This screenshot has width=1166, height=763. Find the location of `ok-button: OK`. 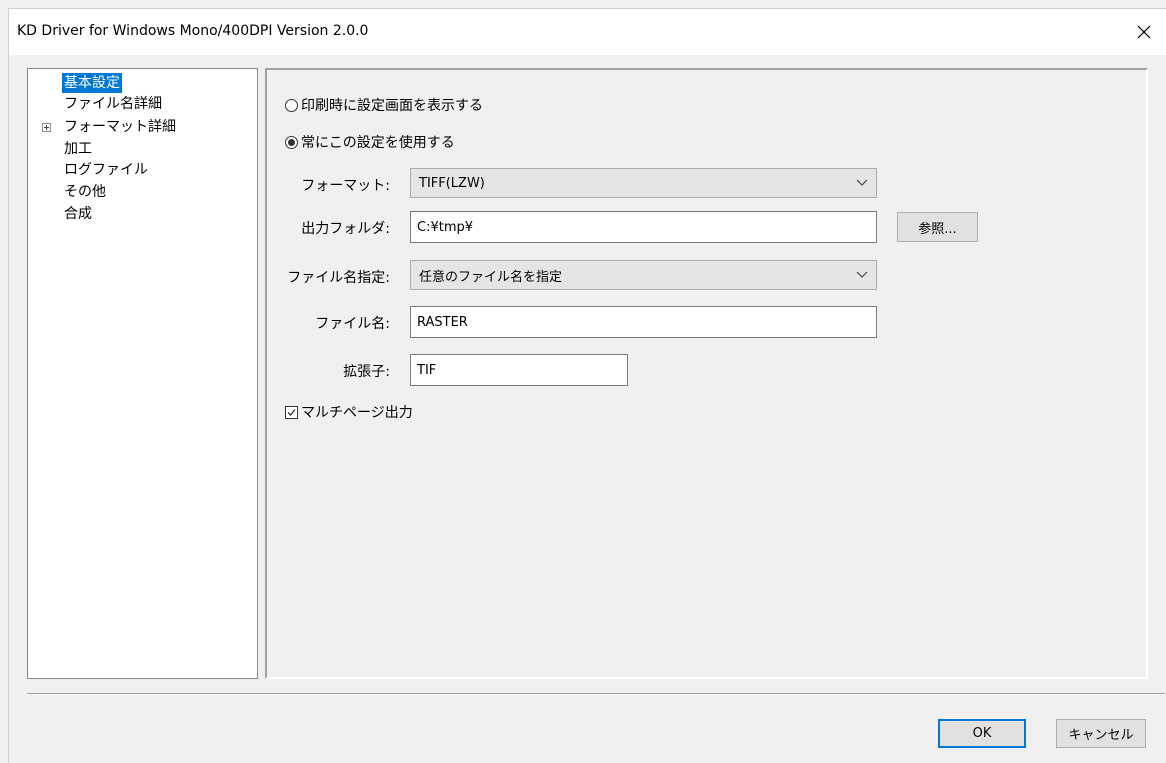

ok-button: OK is located at coordinates (982, 733).